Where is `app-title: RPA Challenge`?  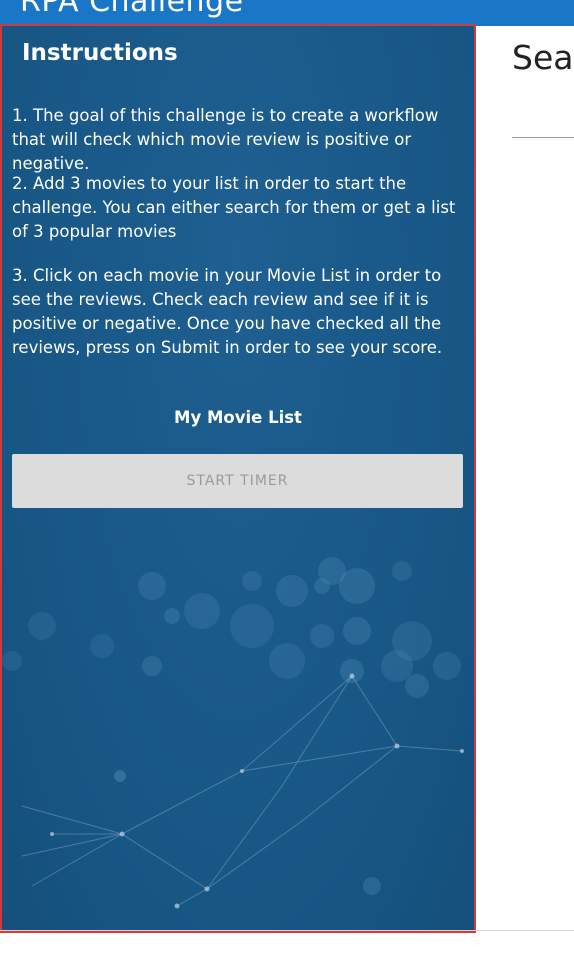
app-title: RPA Challenge is located at coordinates (132, 9).